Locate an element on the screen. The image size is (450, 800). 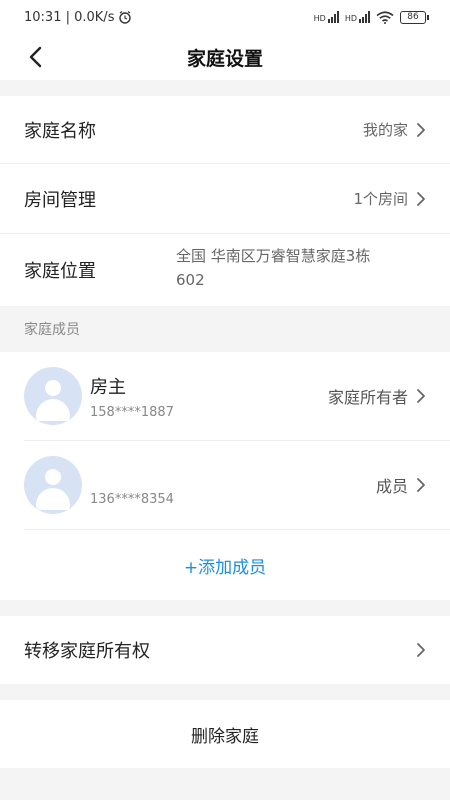
transfer-ownership-row: 转移家庭所有权 is located at coordinates (225, 650).